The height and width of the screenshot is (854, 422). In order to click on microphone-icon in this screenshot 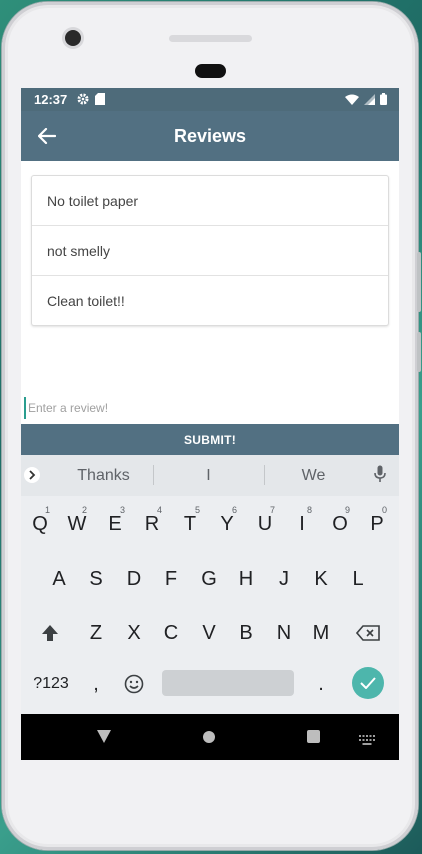, I will do `click(380, 473)`.